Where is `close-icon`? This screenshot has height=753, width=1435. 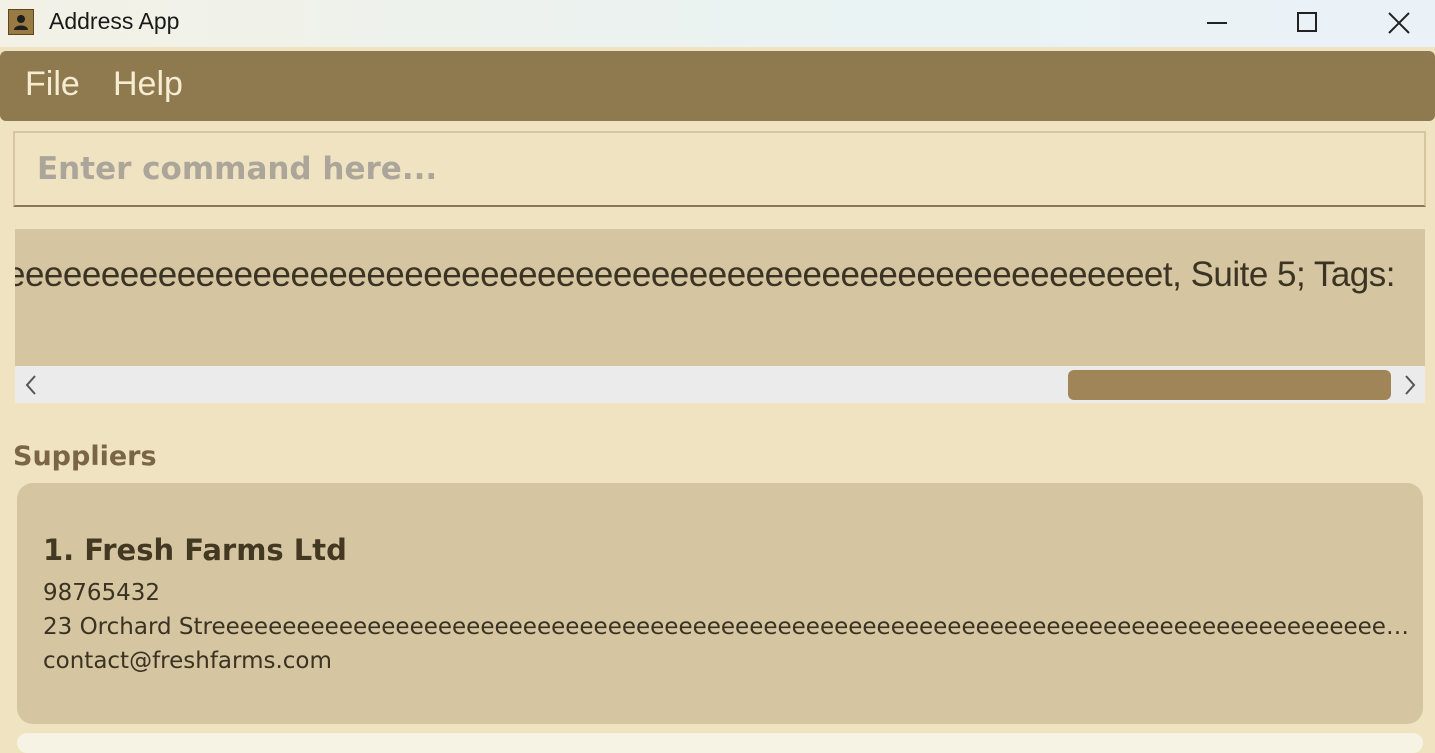 close-icon is located at coordinates (1399, 23).